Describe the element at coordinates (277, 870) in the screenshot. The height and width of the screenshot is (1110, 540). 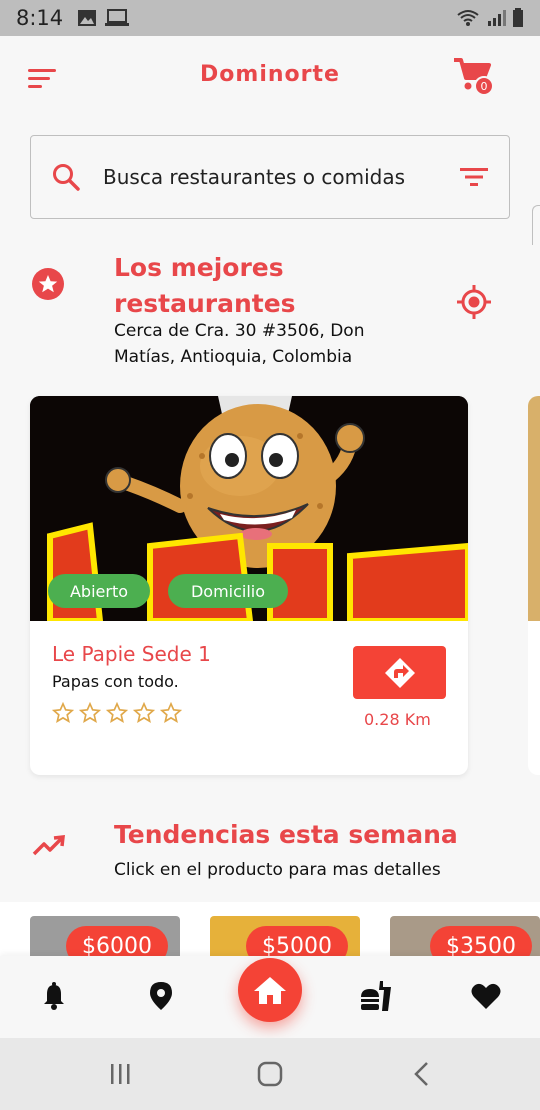
I see `trending-subtitle: Click en el producto para mas detalles` at that location.